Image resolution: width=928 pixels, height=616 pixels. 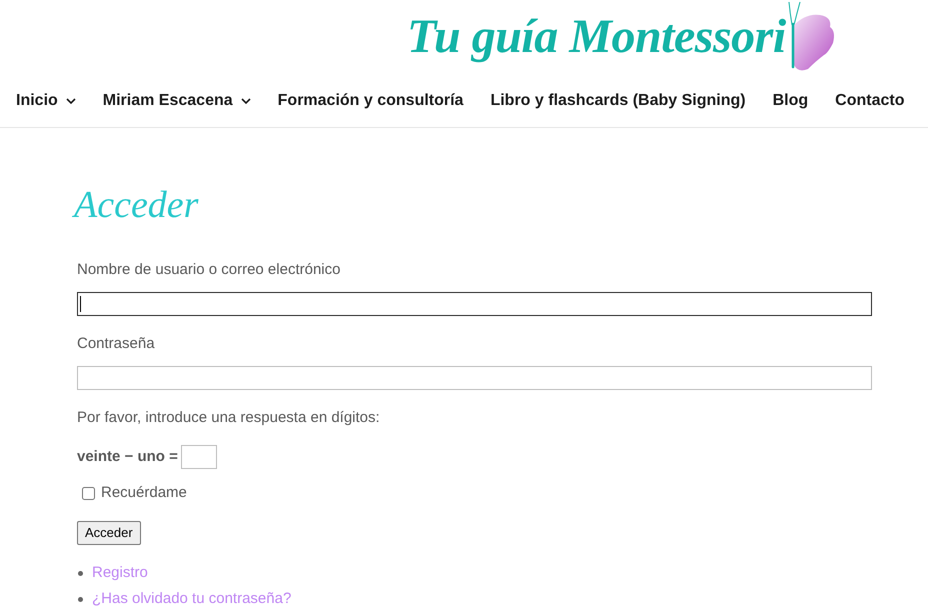 What do you see at coordinates (176, 100) in the screenshot?
I see `nav-link: Miriam Escacena` at bounding box center [176, 100].